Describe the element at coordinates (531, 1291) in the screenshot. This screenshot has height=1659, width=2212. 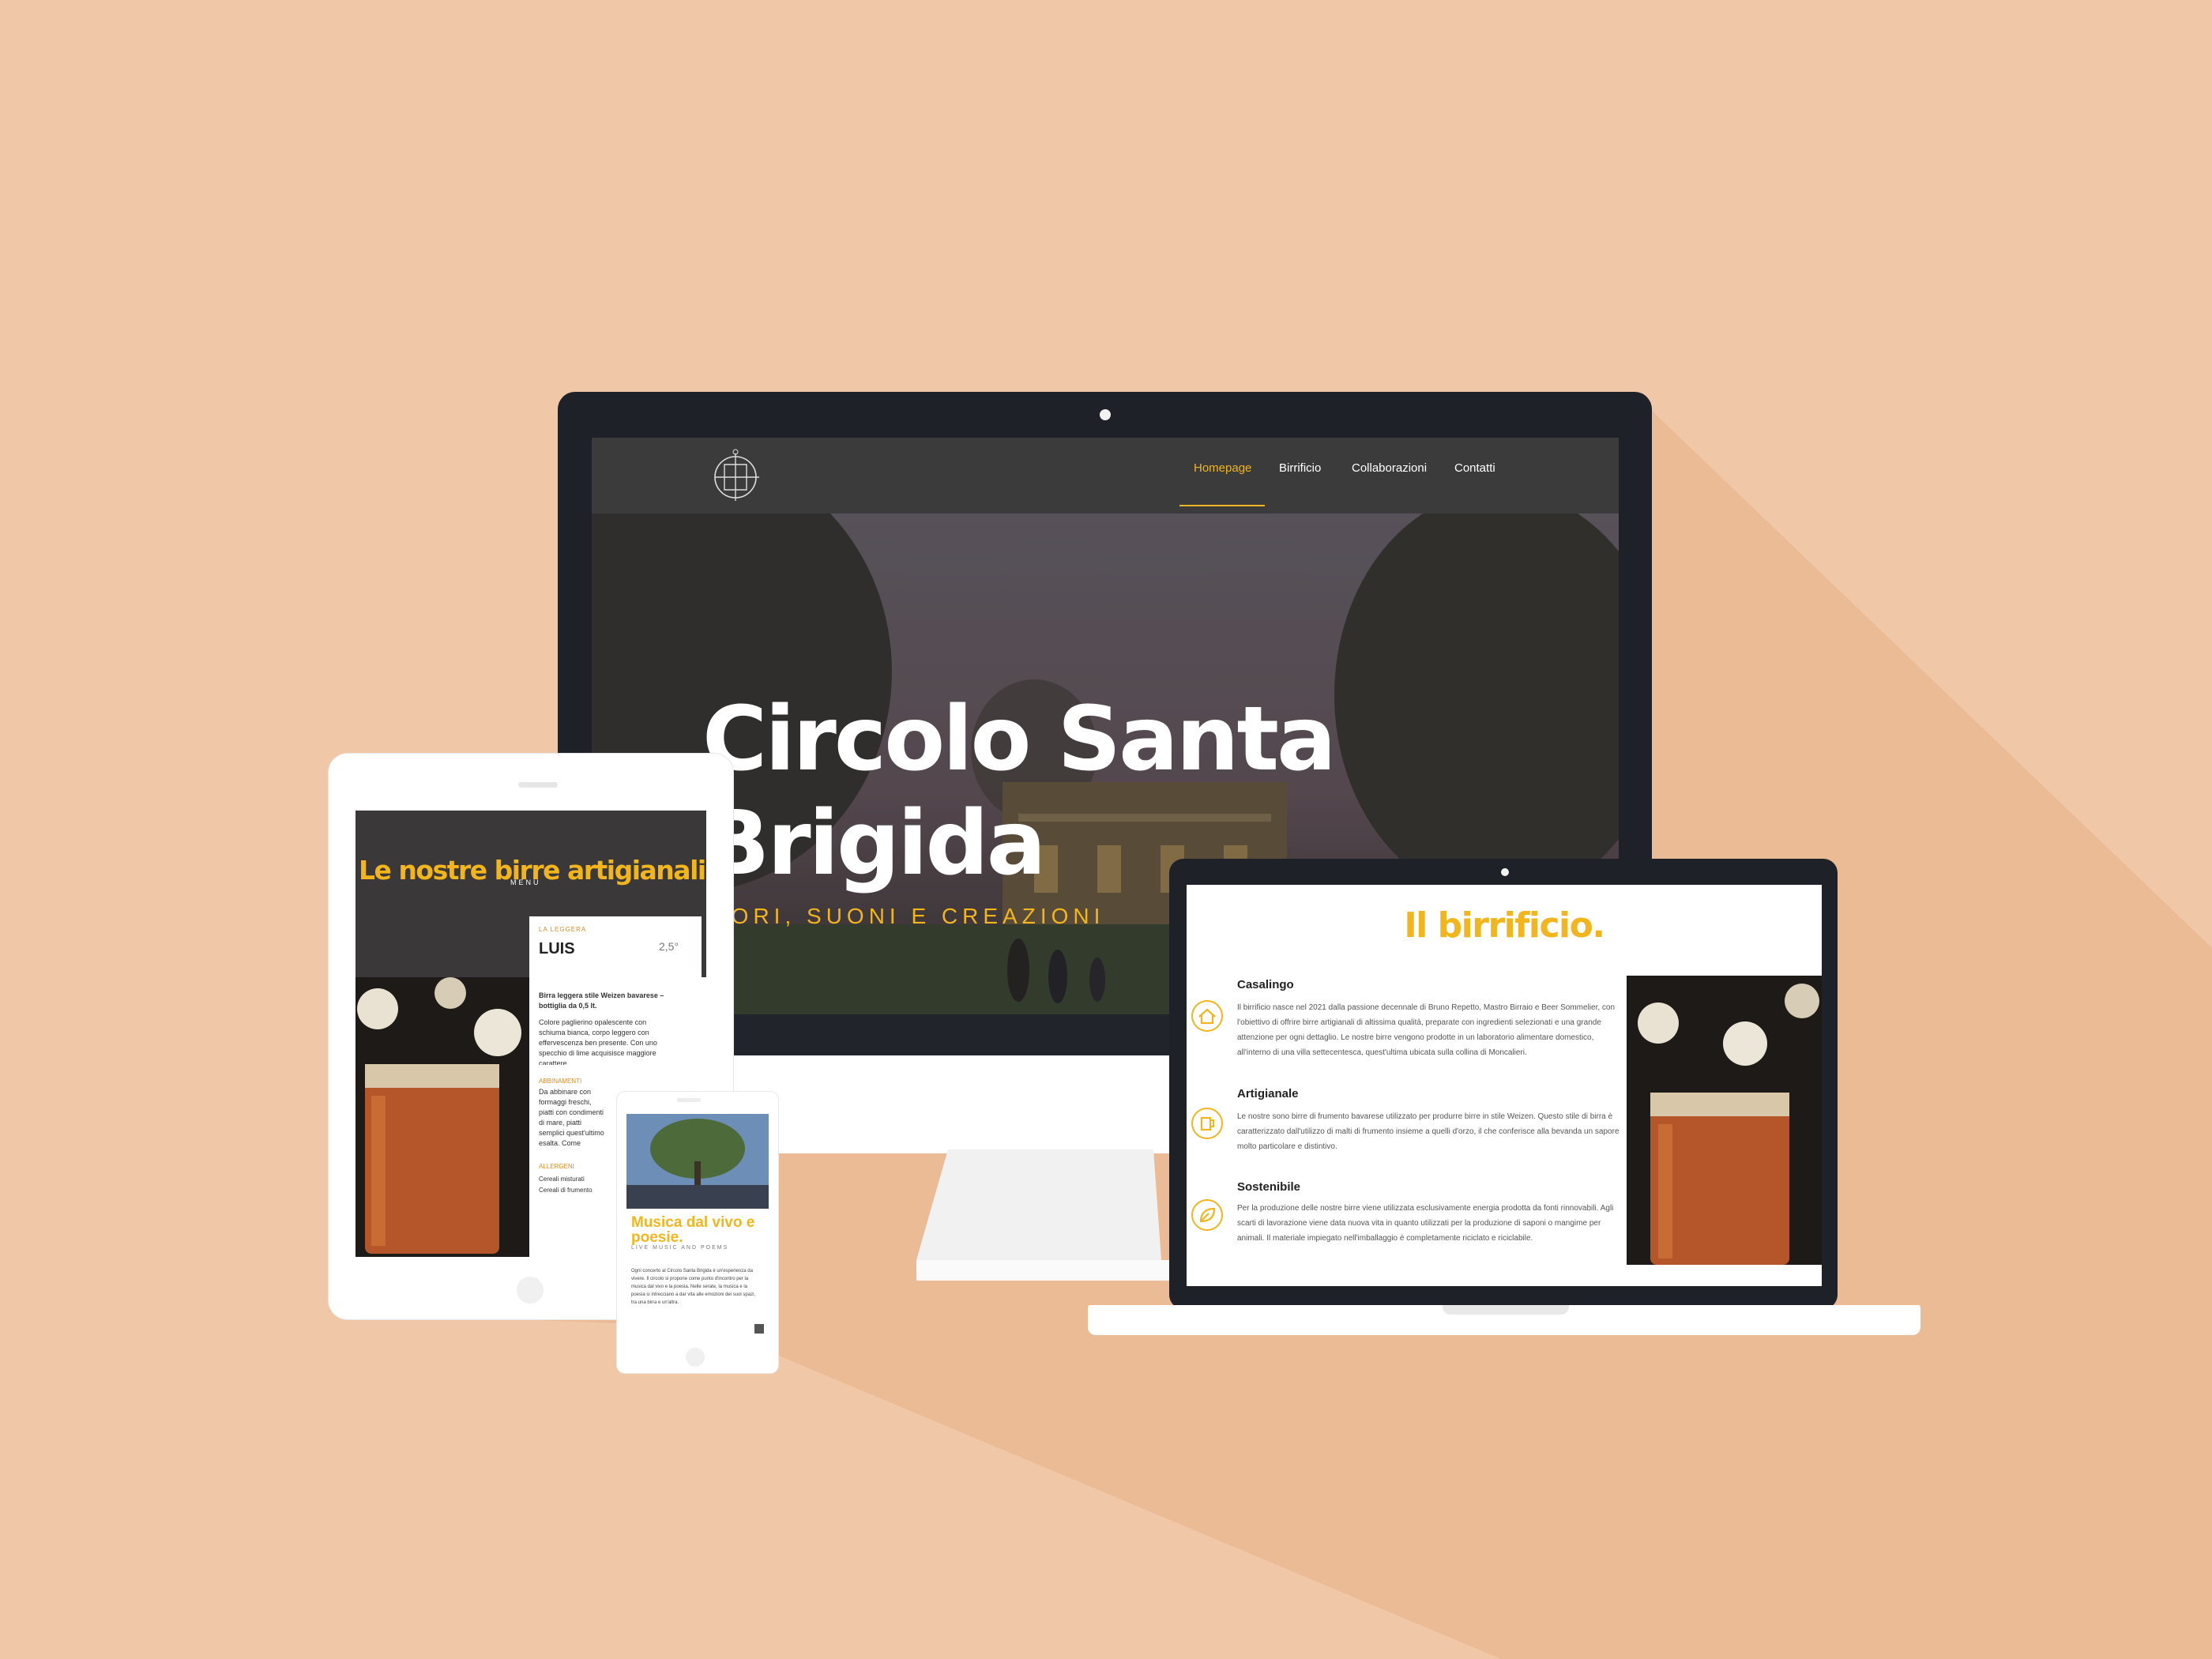
I see `tablet-home-button` at that location.